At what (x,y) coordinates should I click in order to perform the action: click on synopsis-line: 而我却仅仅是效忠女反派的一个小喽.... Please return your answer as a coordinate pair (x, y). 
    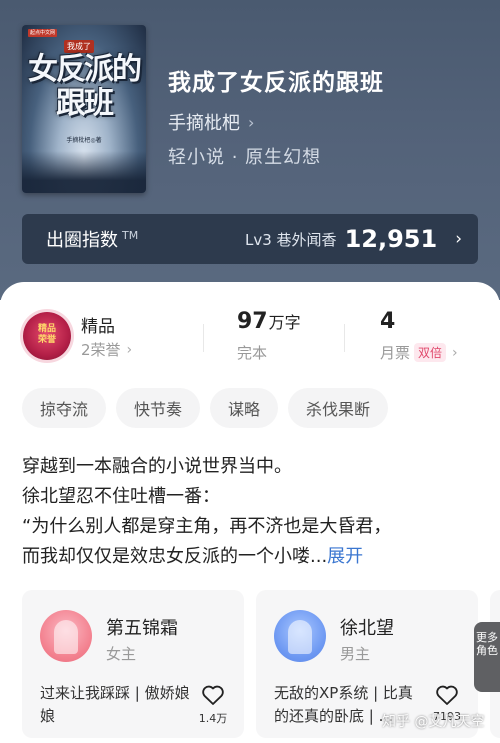
    Looking at the image, I should click on (175, 556).